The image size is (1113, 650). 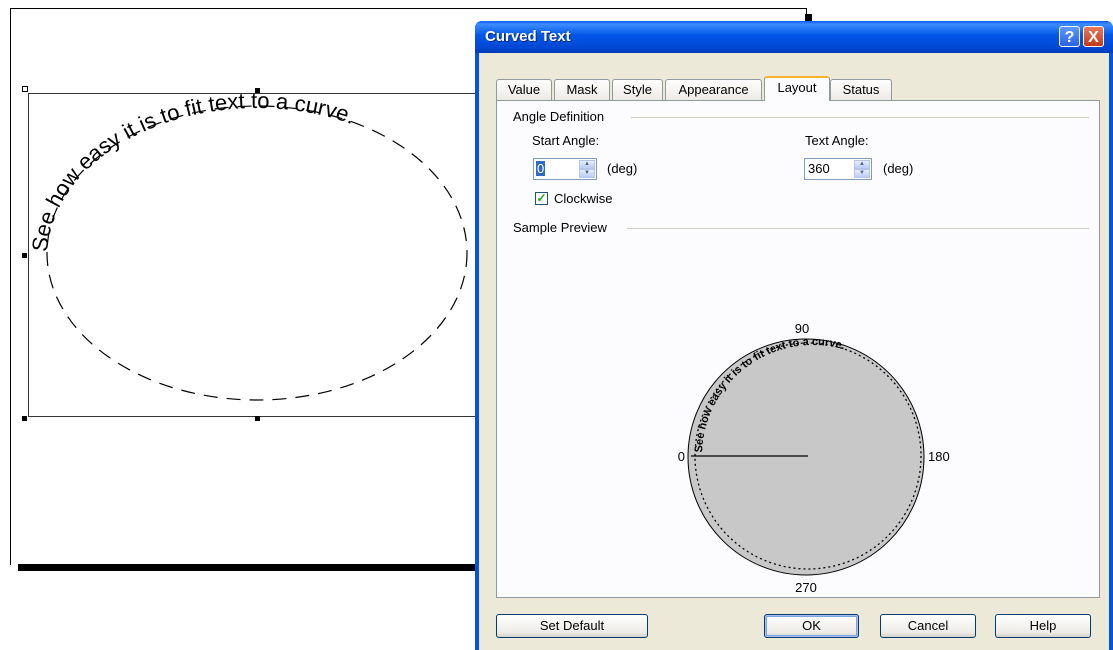 What do you see at coordinates (806, 587) in the screenshot?
I see `dial-label-bottom: 270` at bounding box center [806, 587].